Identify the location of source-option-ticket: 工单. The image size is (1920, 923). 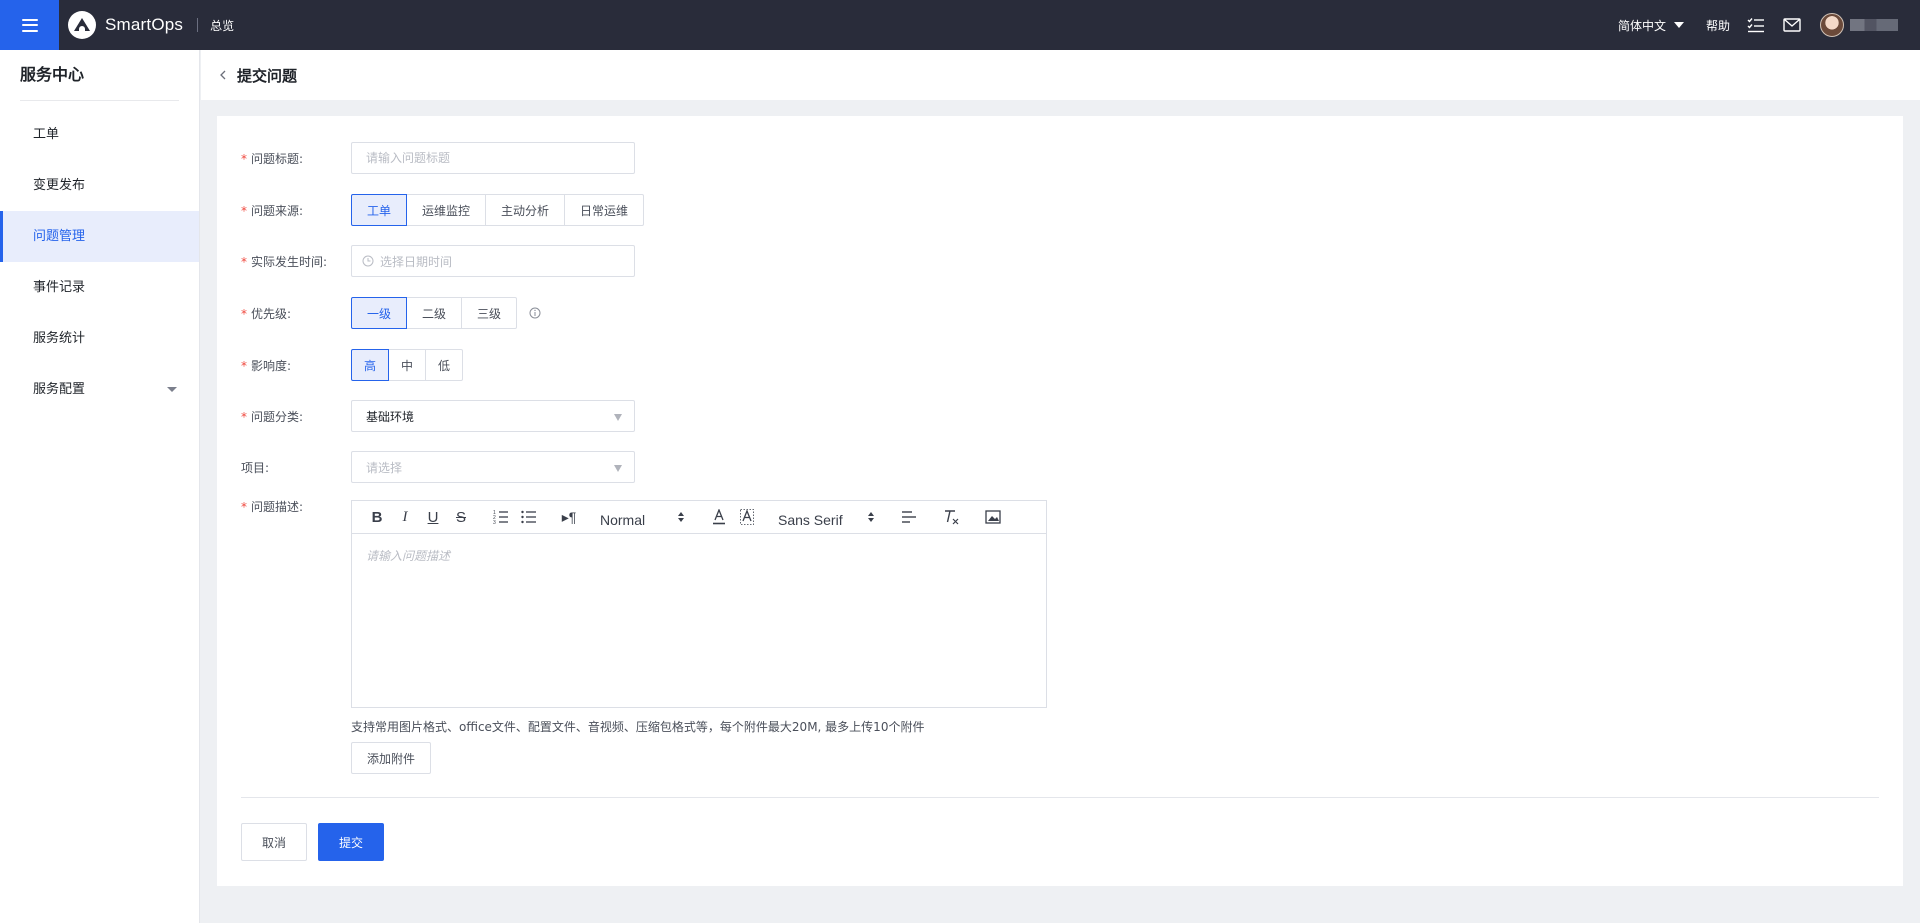
(379, 210).